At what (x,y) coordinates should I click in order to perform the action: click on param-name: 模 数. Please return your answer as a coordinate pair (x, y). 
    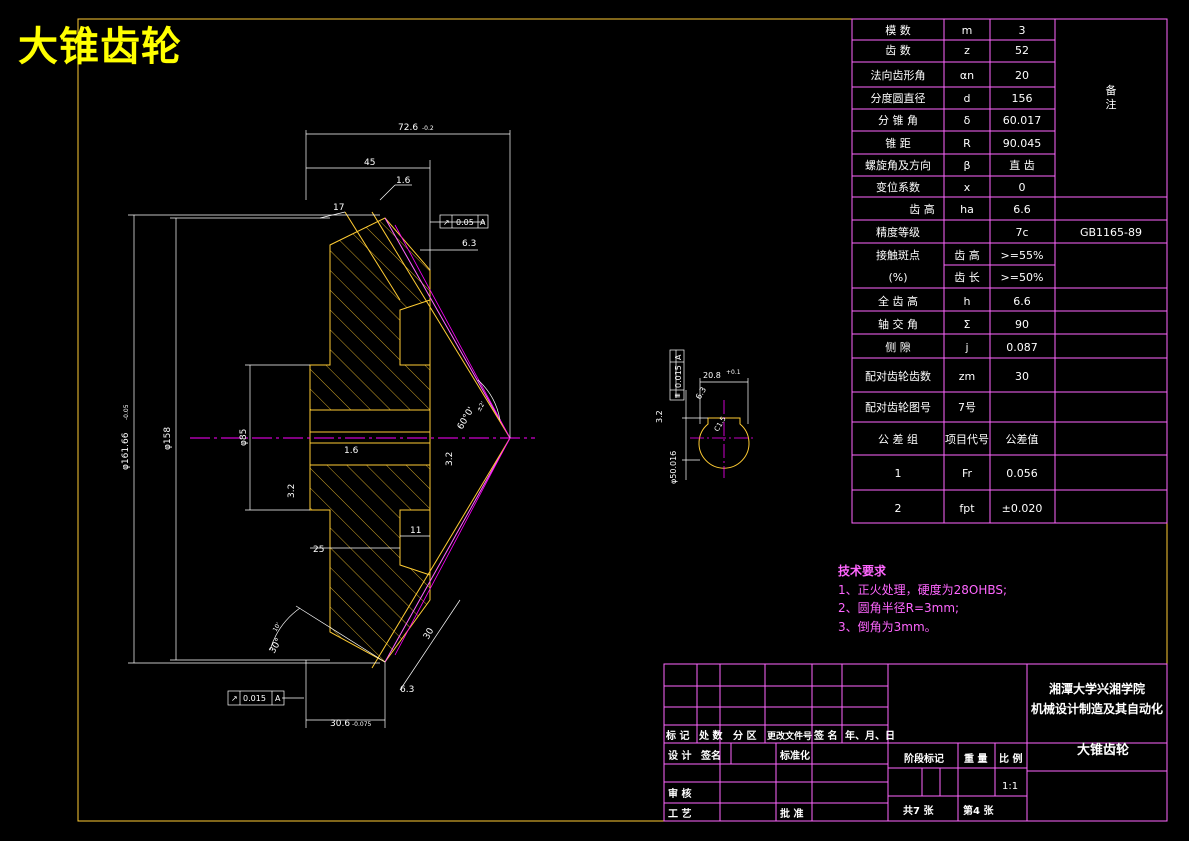
    Looking at the image, I should click on (898, 30).